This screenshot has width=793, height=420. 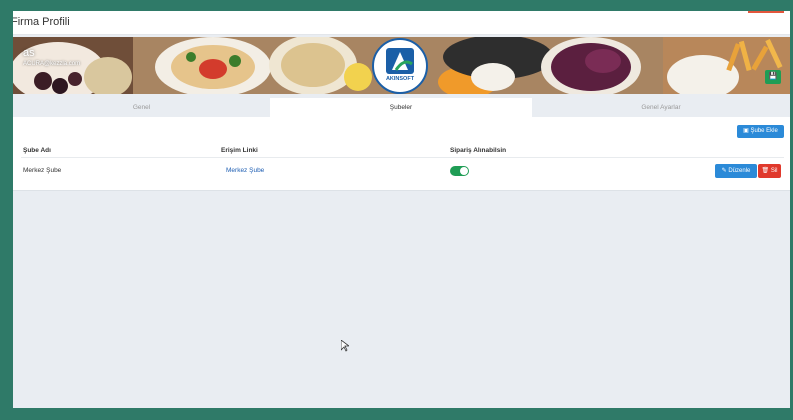 What do you see at coordinates (724, 171) in the screenshot?
I see `edit-icon: ✎` at bounding box center [724, 171].